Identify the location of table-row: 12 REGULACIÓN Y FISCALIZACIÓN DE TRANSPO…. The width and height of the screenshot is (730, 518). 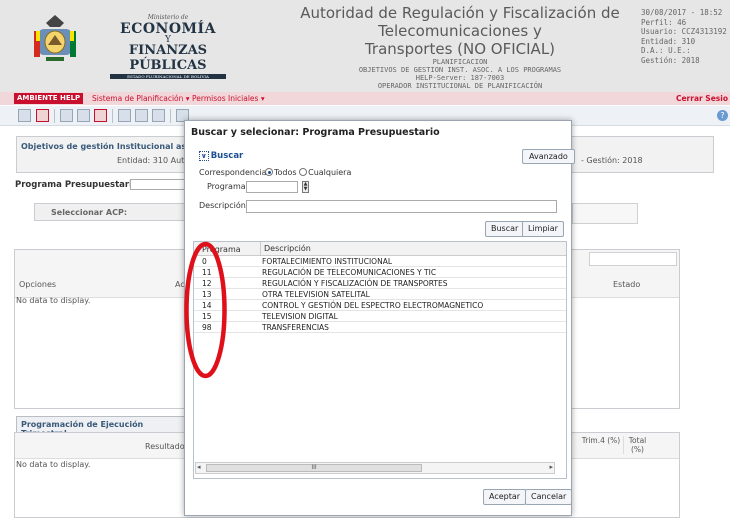
(380, 283).